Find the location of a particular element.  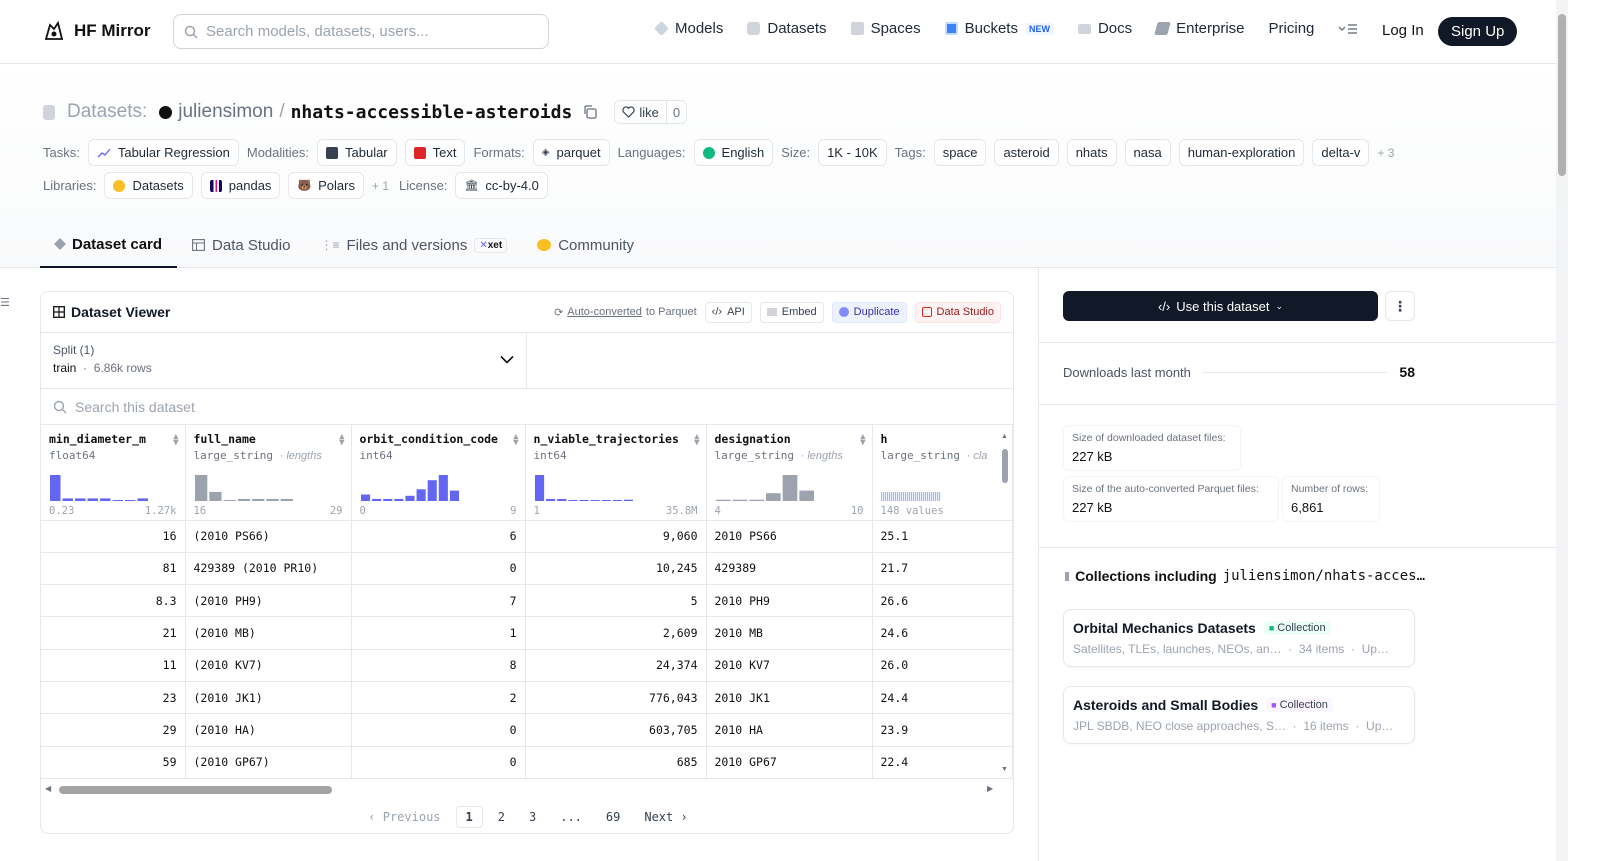

page-scroll-thumb is located at coordinates (1562, 95).